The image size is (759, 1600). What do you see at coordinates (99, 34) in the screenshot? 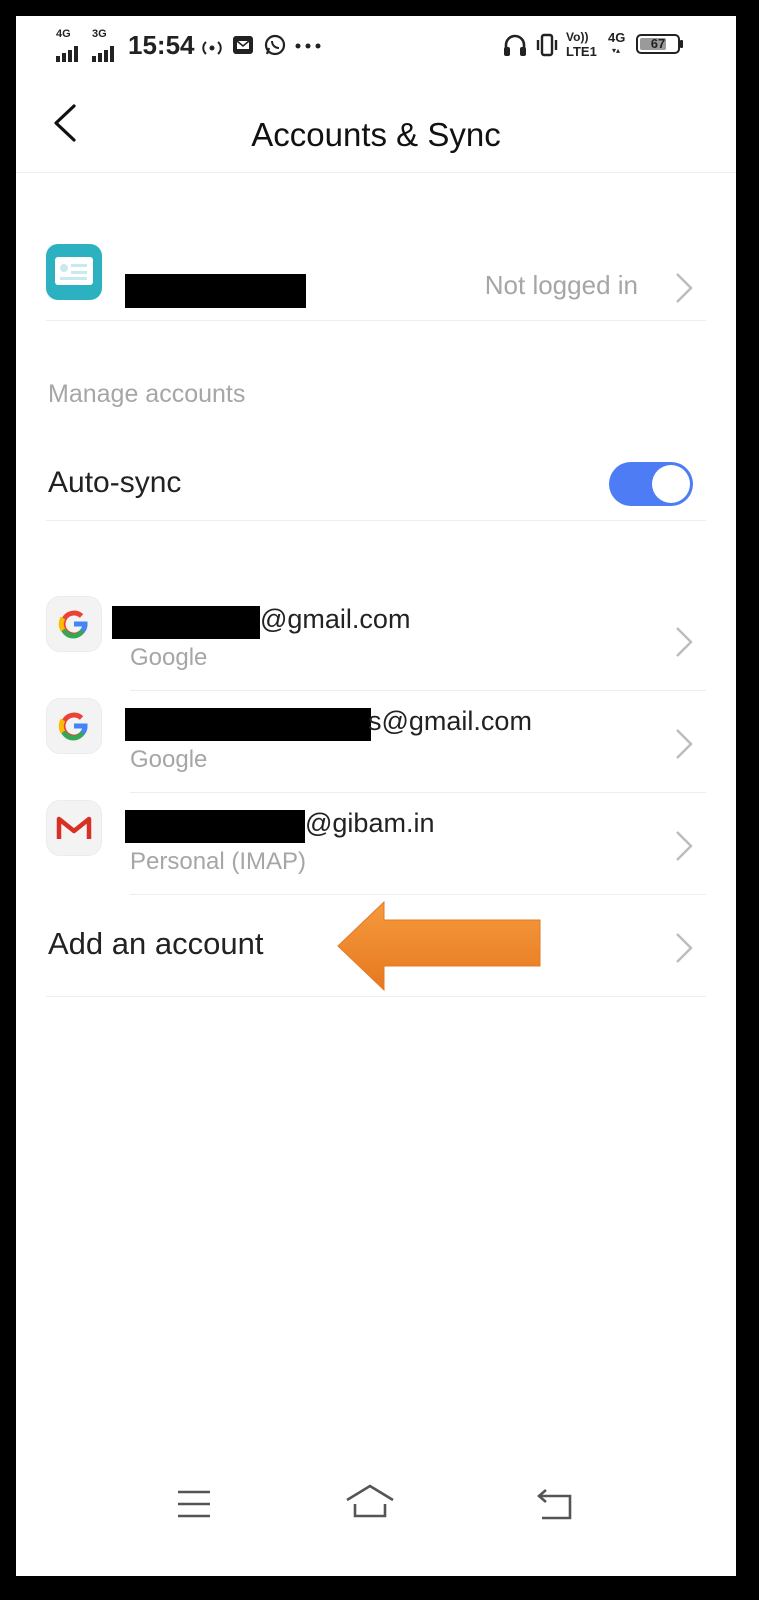
I see `network-2-label: 3G` at bounding box center [99, 34].